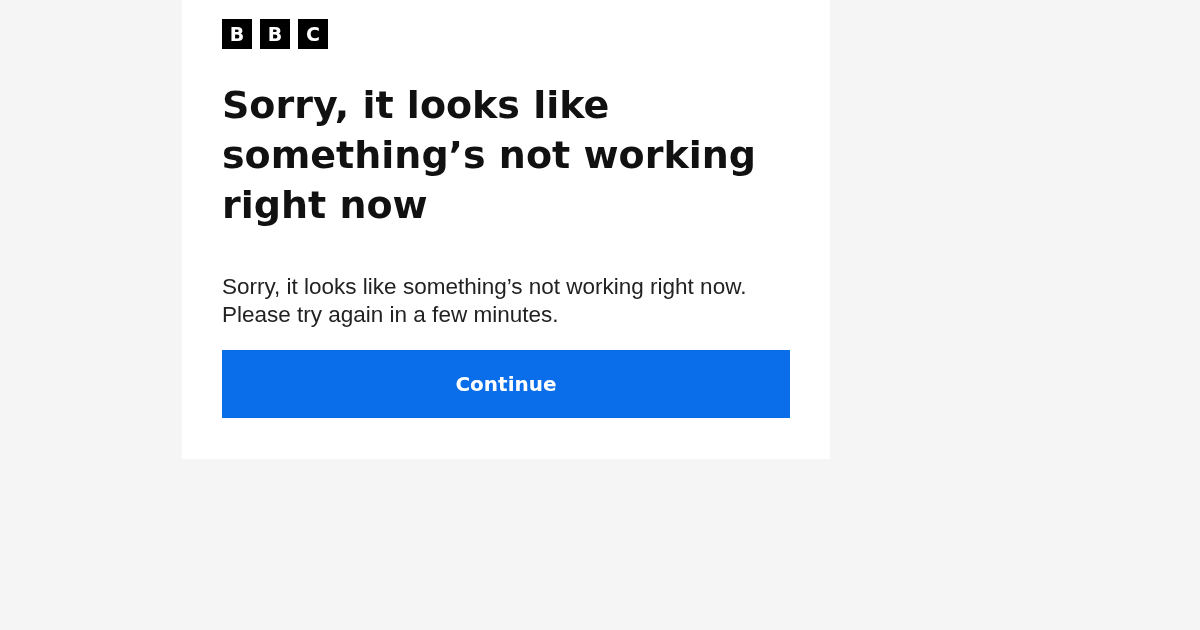 The height and width of the screenshot is (630, 1200). Describe the element at coordinates (313, 34) in the screenshot. I see `logo-letter: C` at that location.